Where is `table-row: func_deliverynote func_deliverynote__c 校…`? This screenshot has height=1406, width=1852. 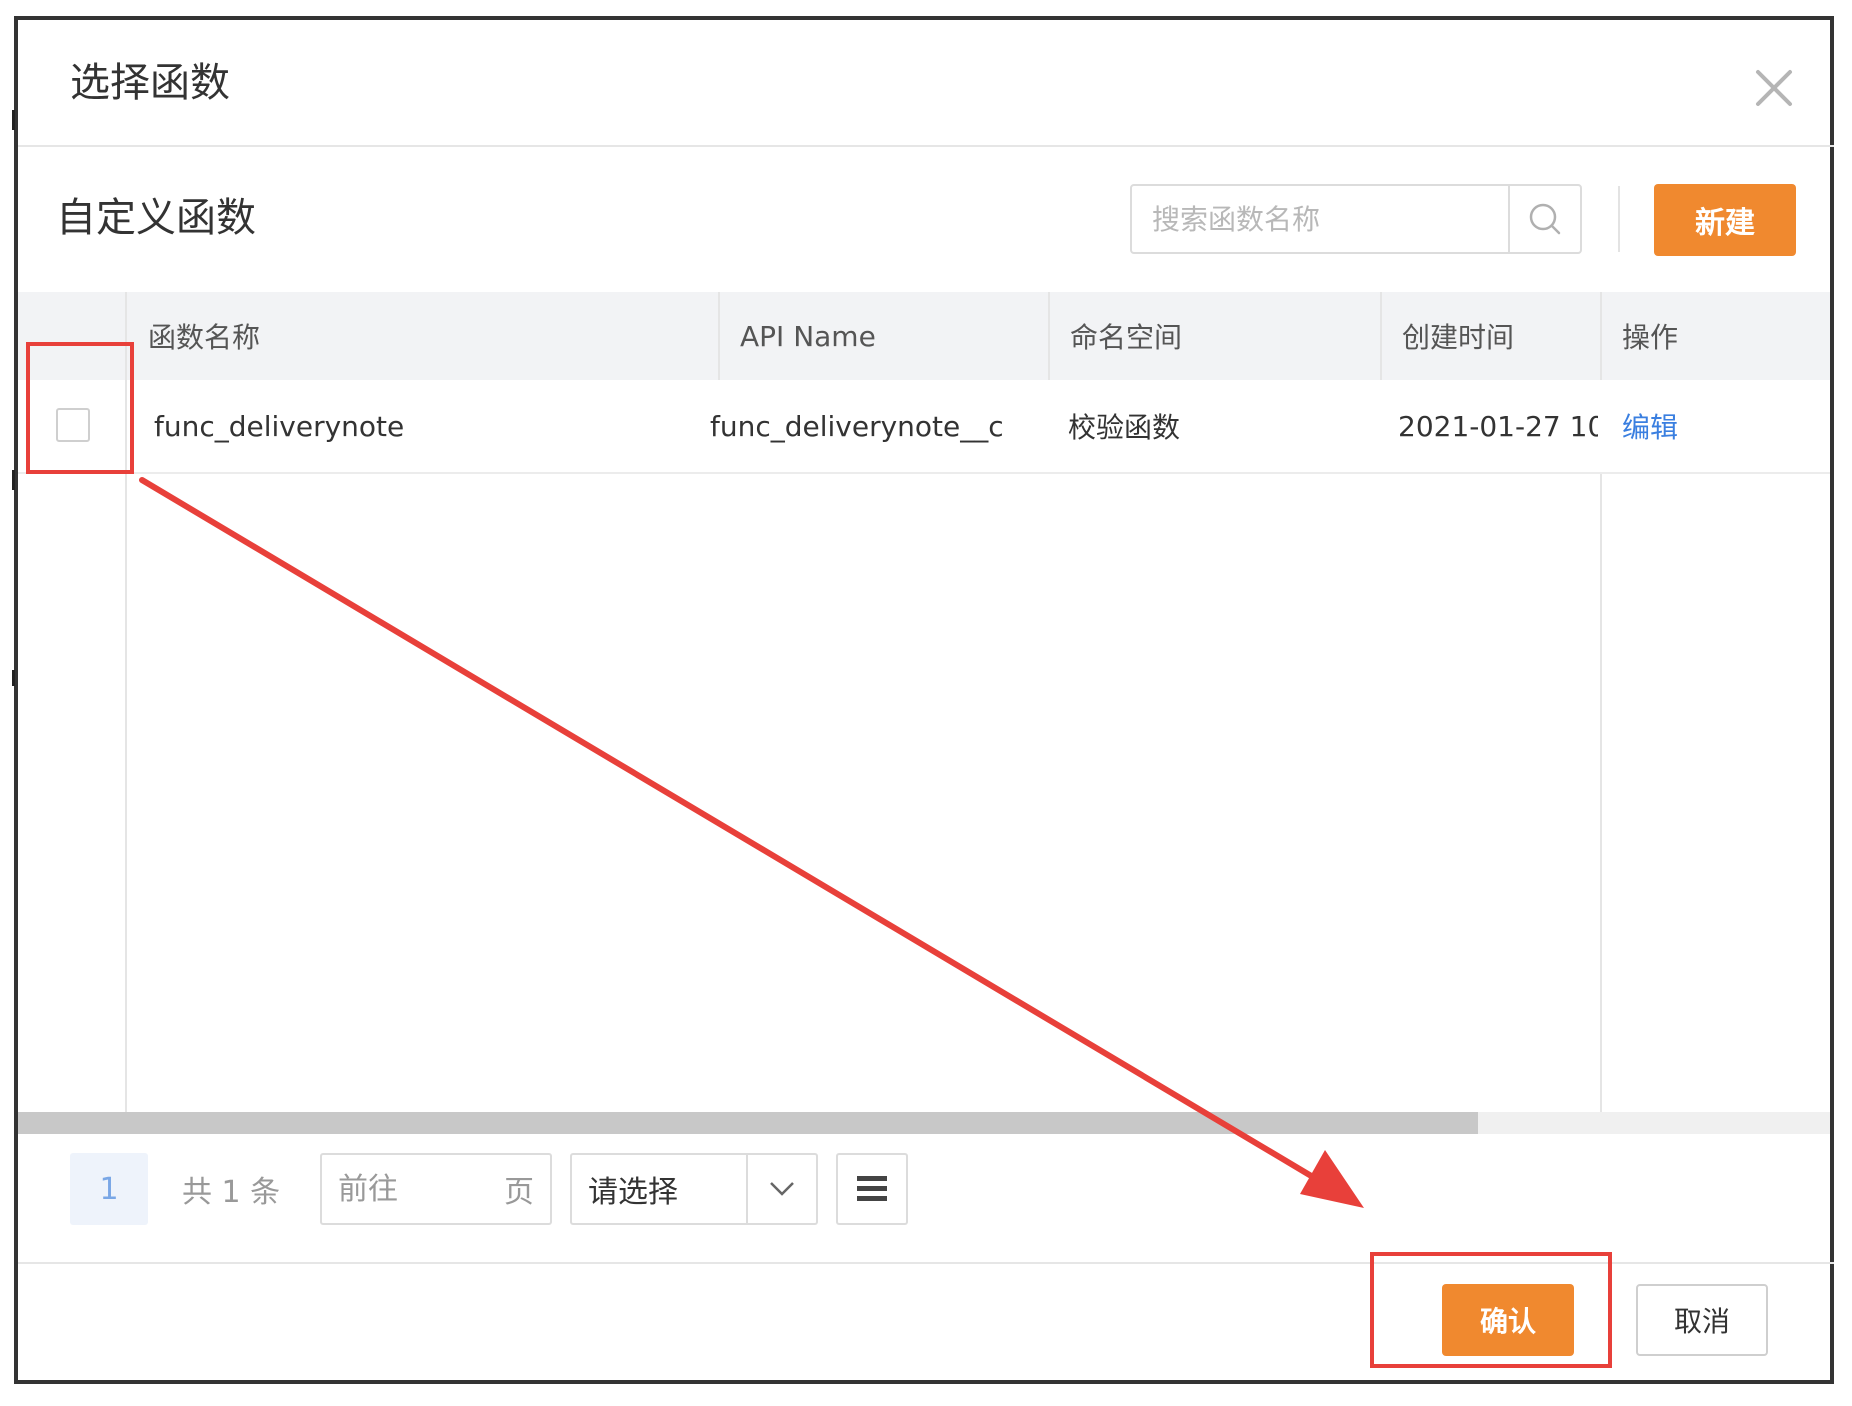 table-row: func_deliverynote func_deliverynote__c 校… is located at coordinates (924, 427).